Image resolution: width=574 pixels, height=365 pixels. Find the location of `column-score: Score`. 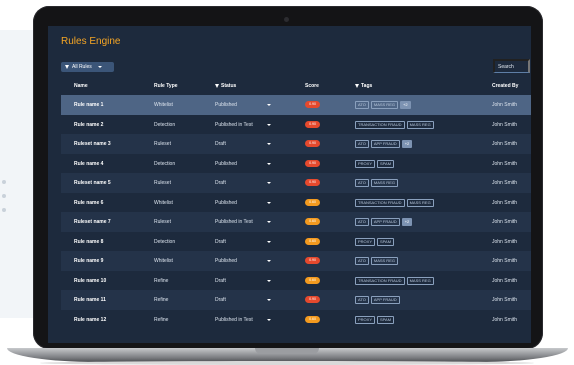

column-score: Score is located at coordinates (312, 86).